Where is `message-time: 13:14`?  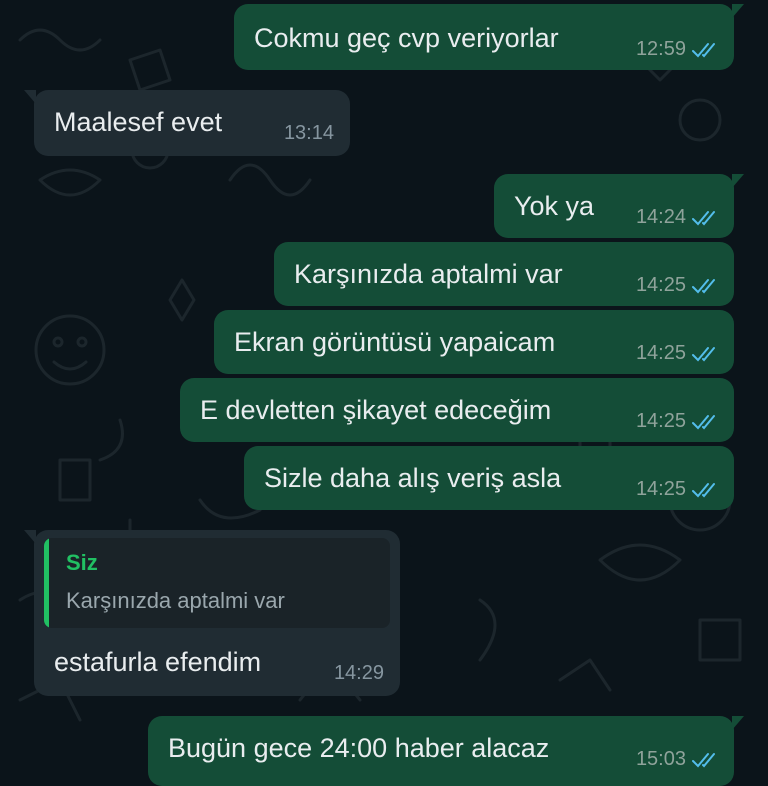 message-time: 13:14 is located at coordinates (308, 133).